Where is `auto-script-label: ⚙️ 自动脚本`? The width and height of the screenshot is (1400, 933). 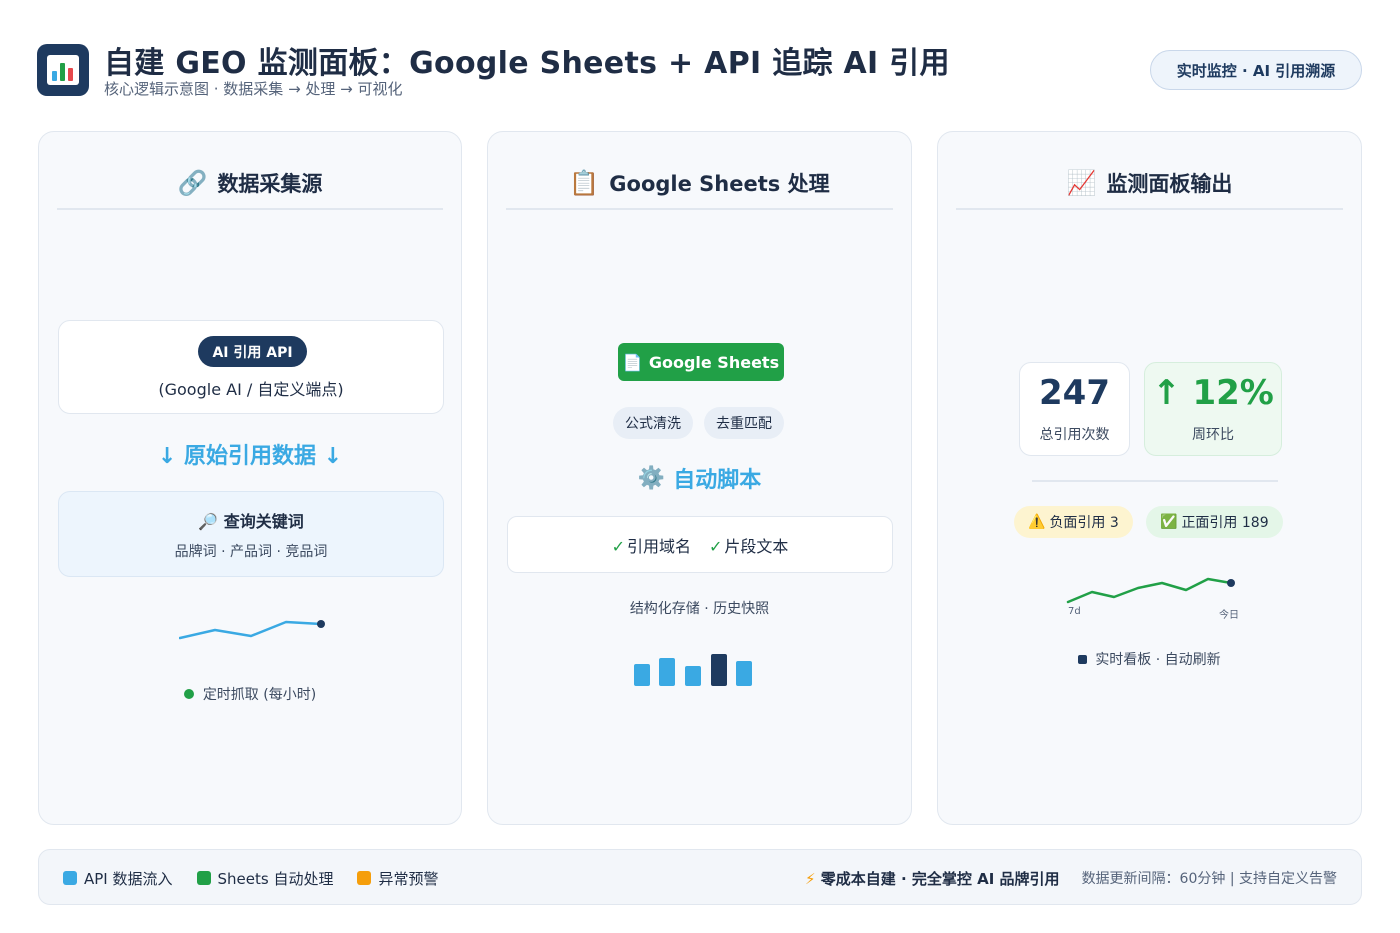
auto-script-label: ⚙️ 自动脚本 is located at coordinates (699, 478).